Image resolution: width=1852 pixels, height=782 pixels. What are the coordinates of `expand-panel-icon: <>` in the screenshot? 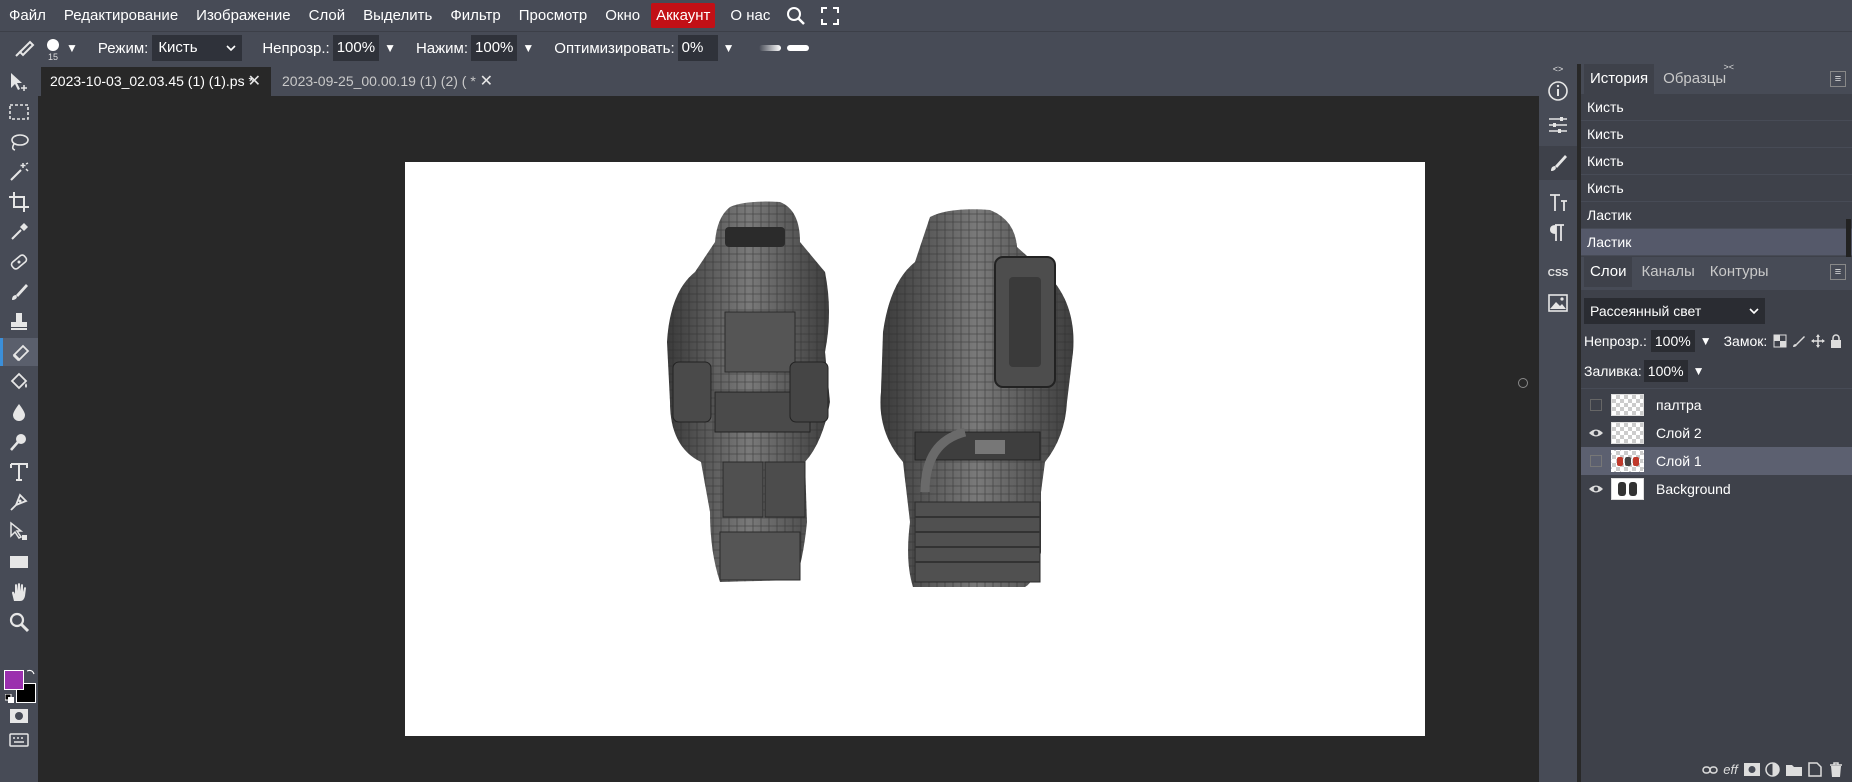 It's located at (1558, 69).